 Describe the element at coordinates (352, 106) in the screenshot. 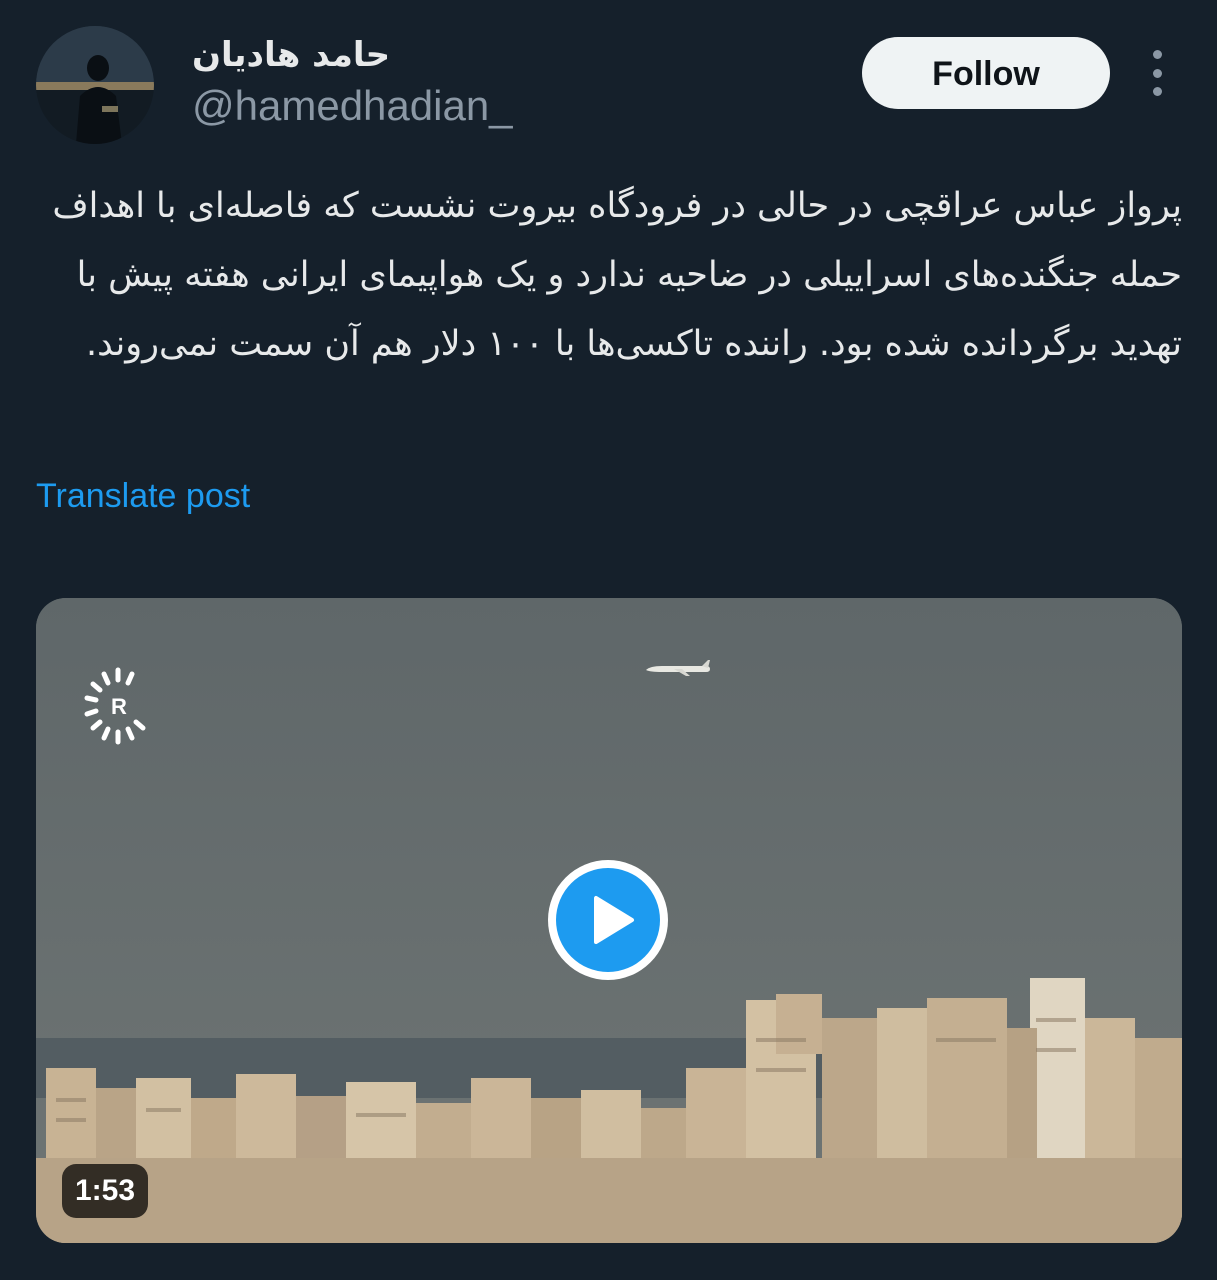

I see `author-handle: @hamedhadian_` at that location.